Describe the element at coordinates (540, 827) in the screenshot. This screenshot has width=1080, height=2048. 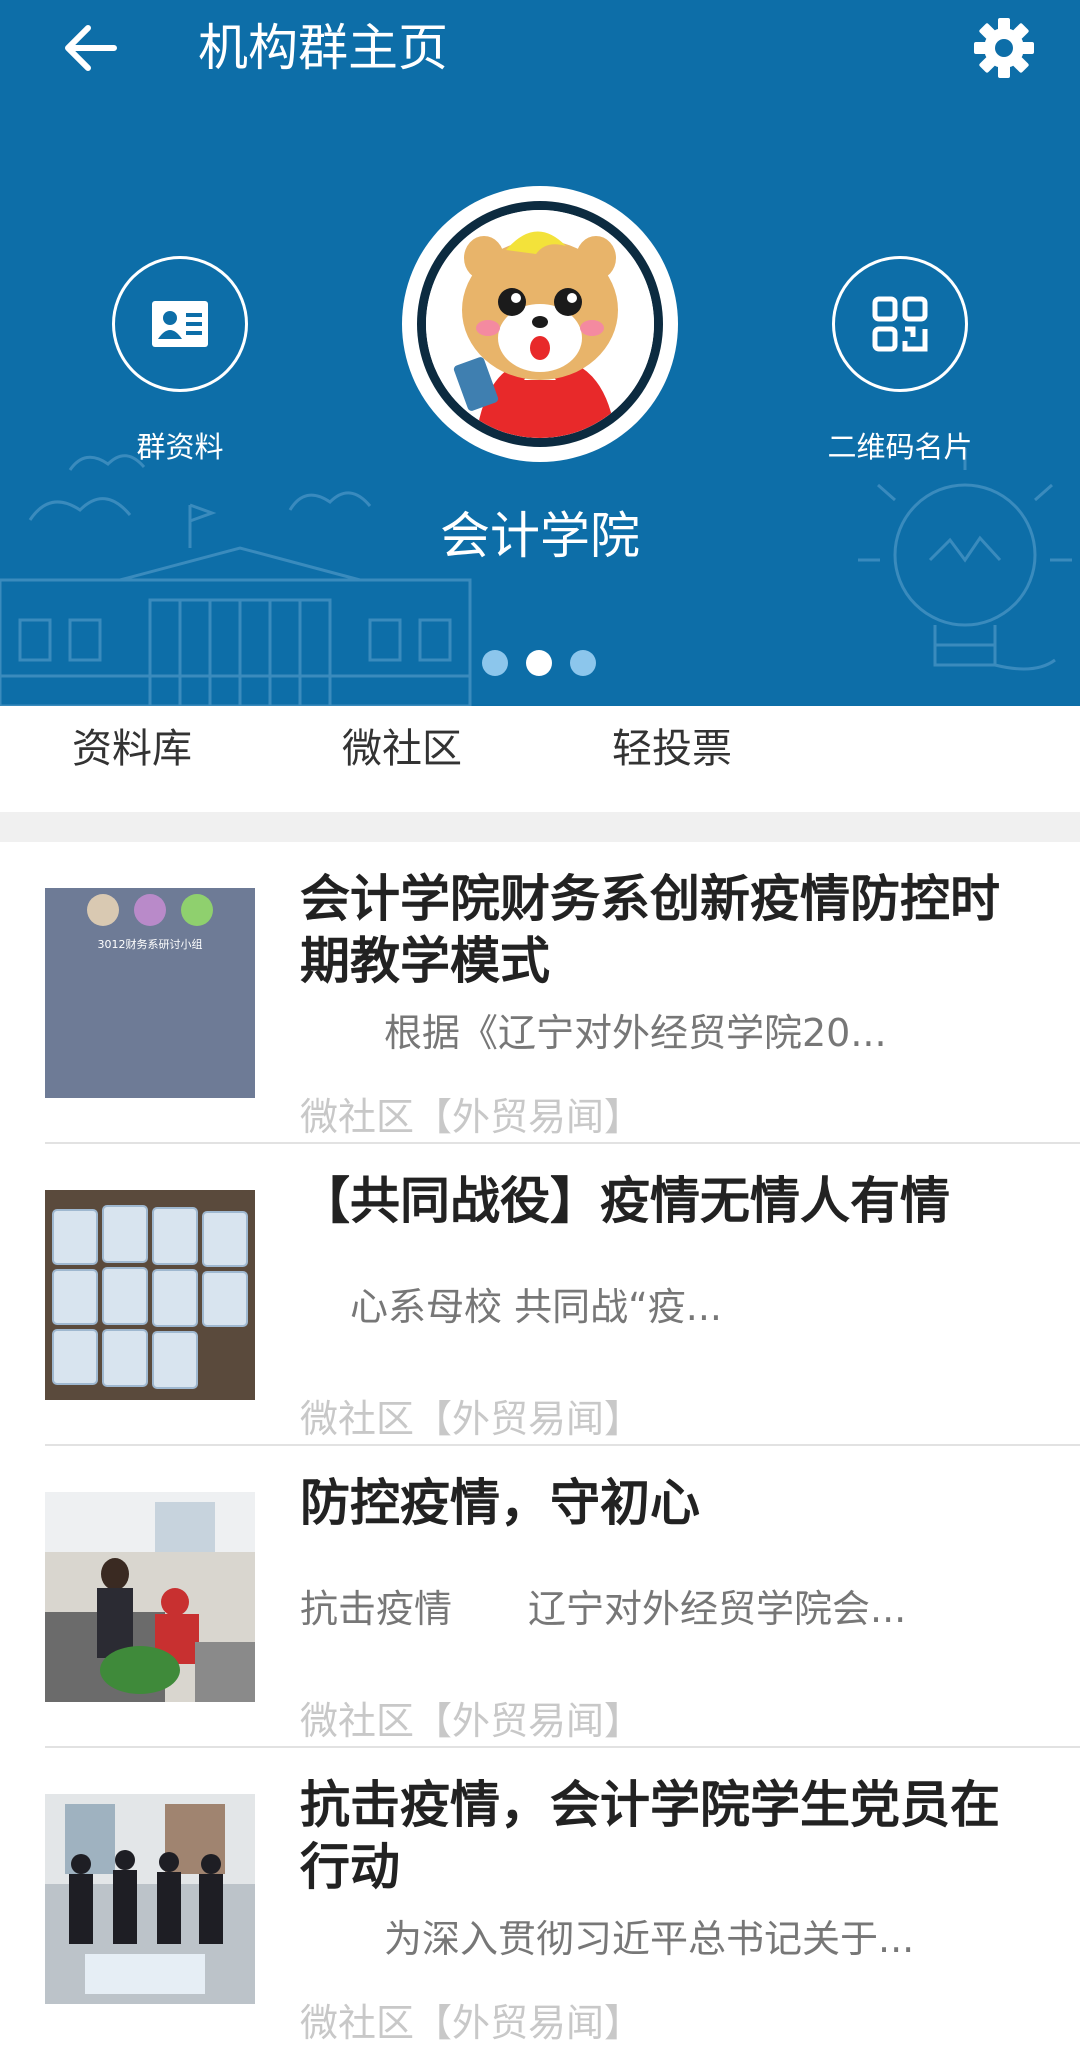
I see `section-divider` at that location.